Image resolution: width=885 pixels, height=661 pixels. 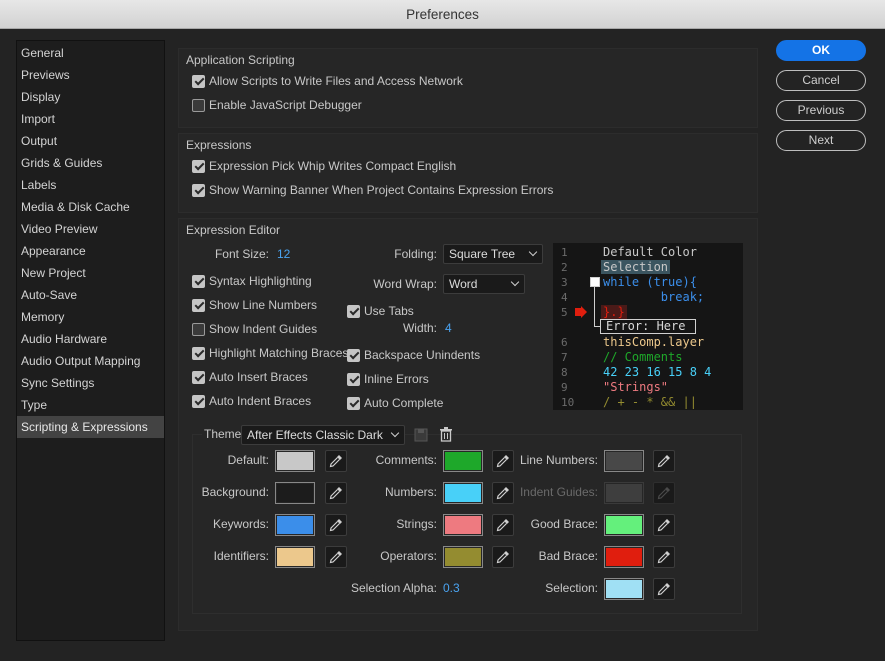 I want to click on sidebar-item-sync-settings: Sync Settings, so click(x=90, y=383).